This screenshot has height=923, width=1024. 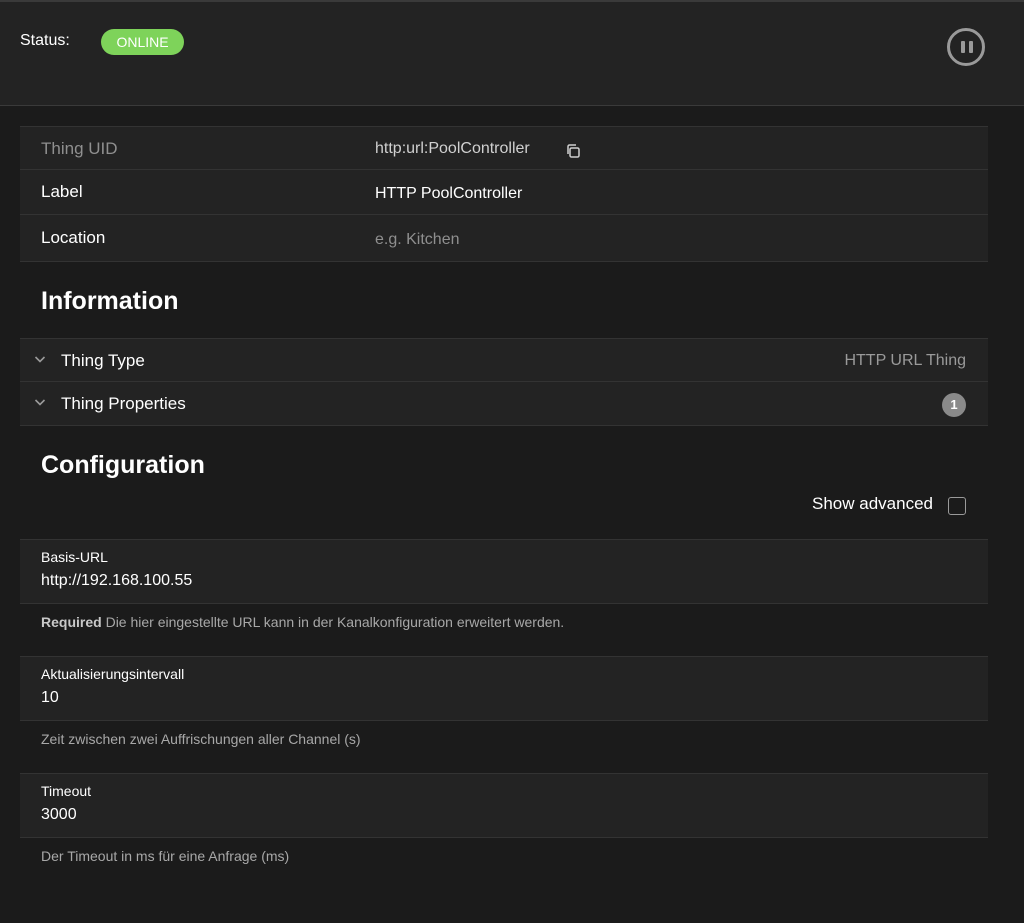 I want to click on interval-input: 10, so click(x=491, y=698).